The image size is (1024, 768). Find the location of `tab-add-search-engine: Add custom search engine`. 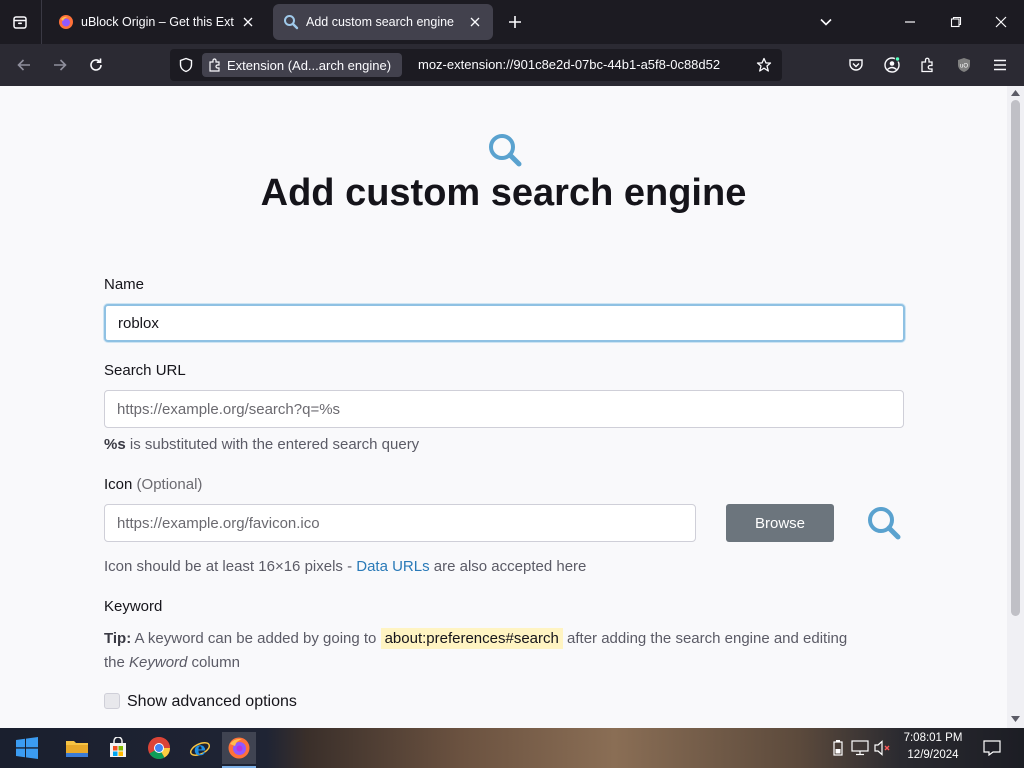

tab-add-search-engine: Add custom search engine is located at coordinates (383, 22).